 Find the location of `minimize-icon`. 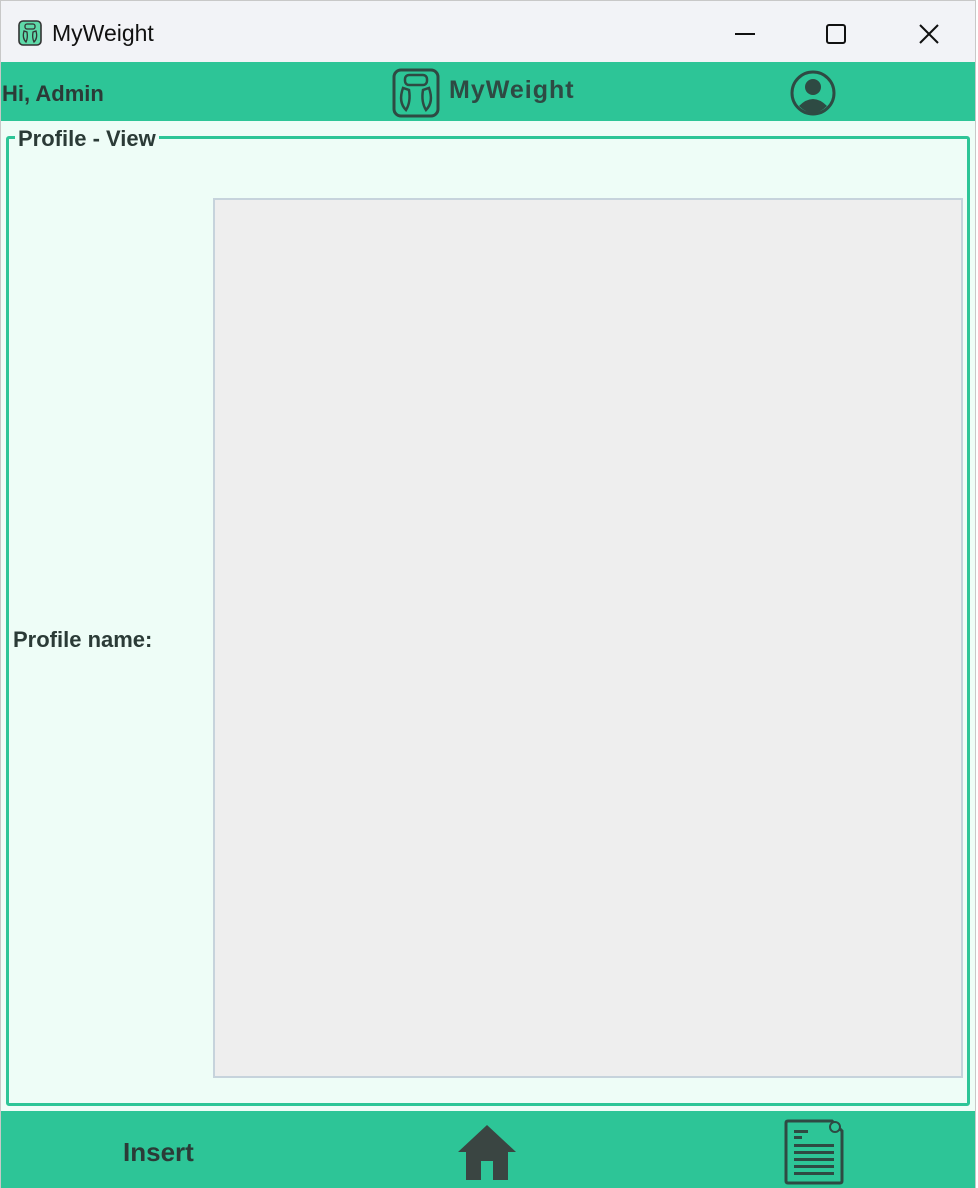

minimize-icon is located at coordinates (745, 34).